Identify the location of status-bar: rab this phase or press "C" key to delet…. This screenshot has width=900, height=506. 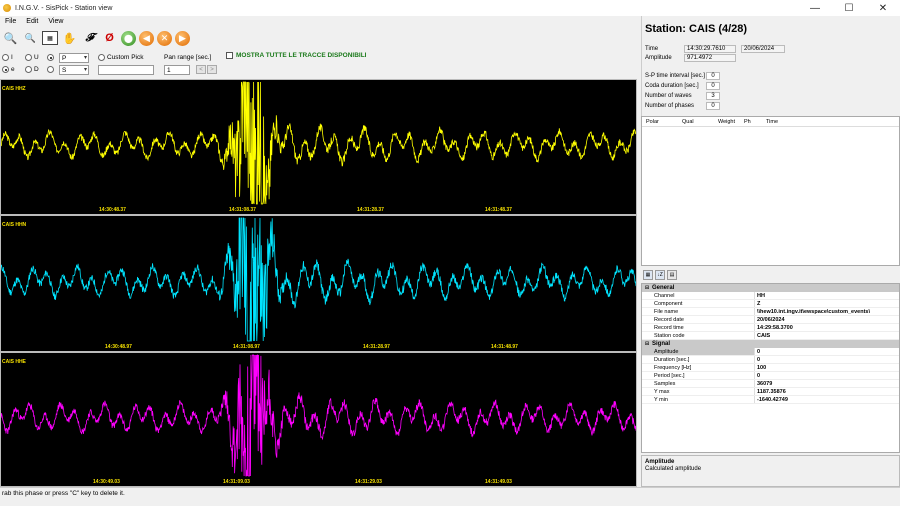
(450, 492).